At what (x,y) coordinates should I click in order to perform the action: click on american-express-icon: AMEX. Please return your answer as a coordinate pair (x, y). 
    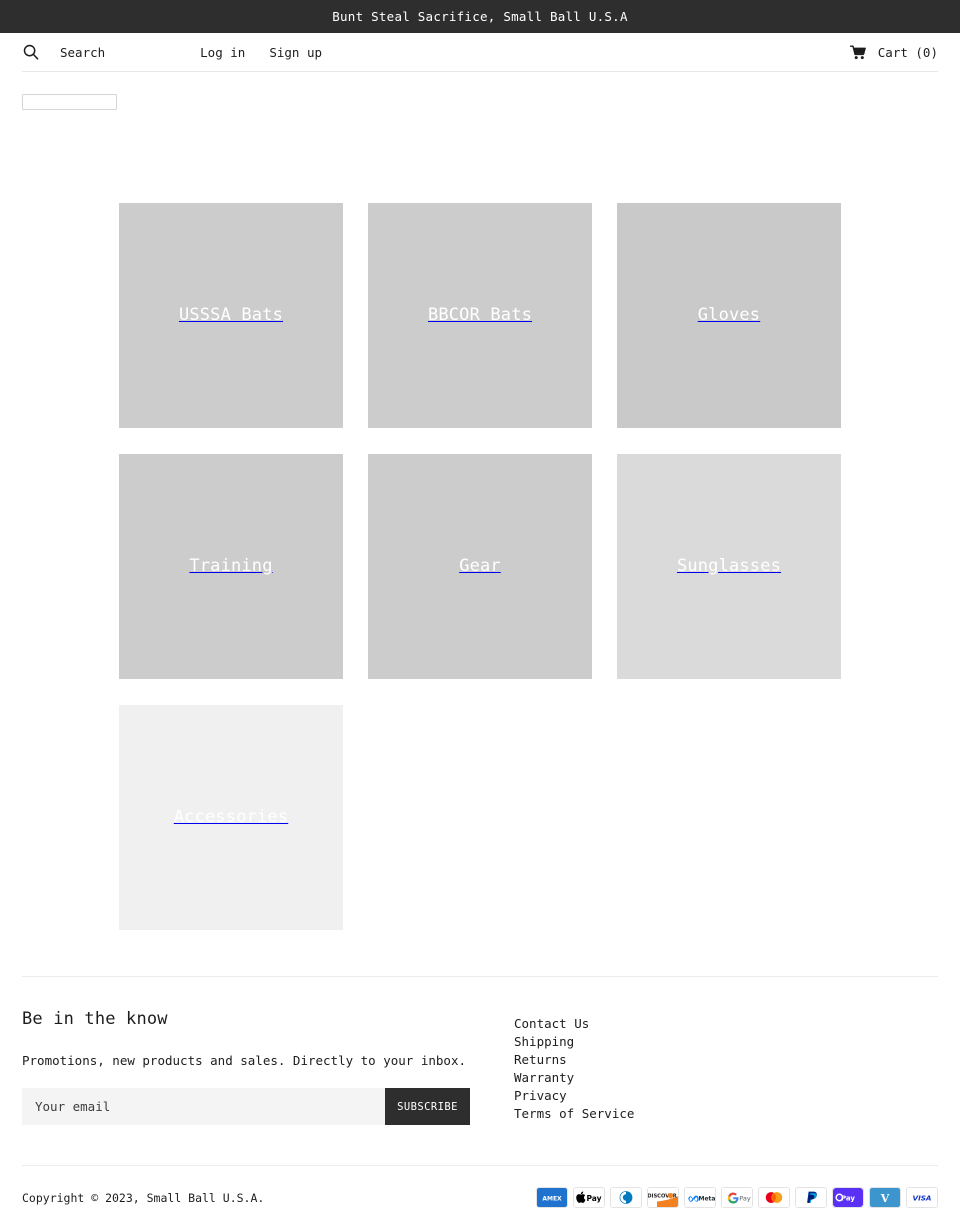
    Looking at the image, I should click on (552, 1198).